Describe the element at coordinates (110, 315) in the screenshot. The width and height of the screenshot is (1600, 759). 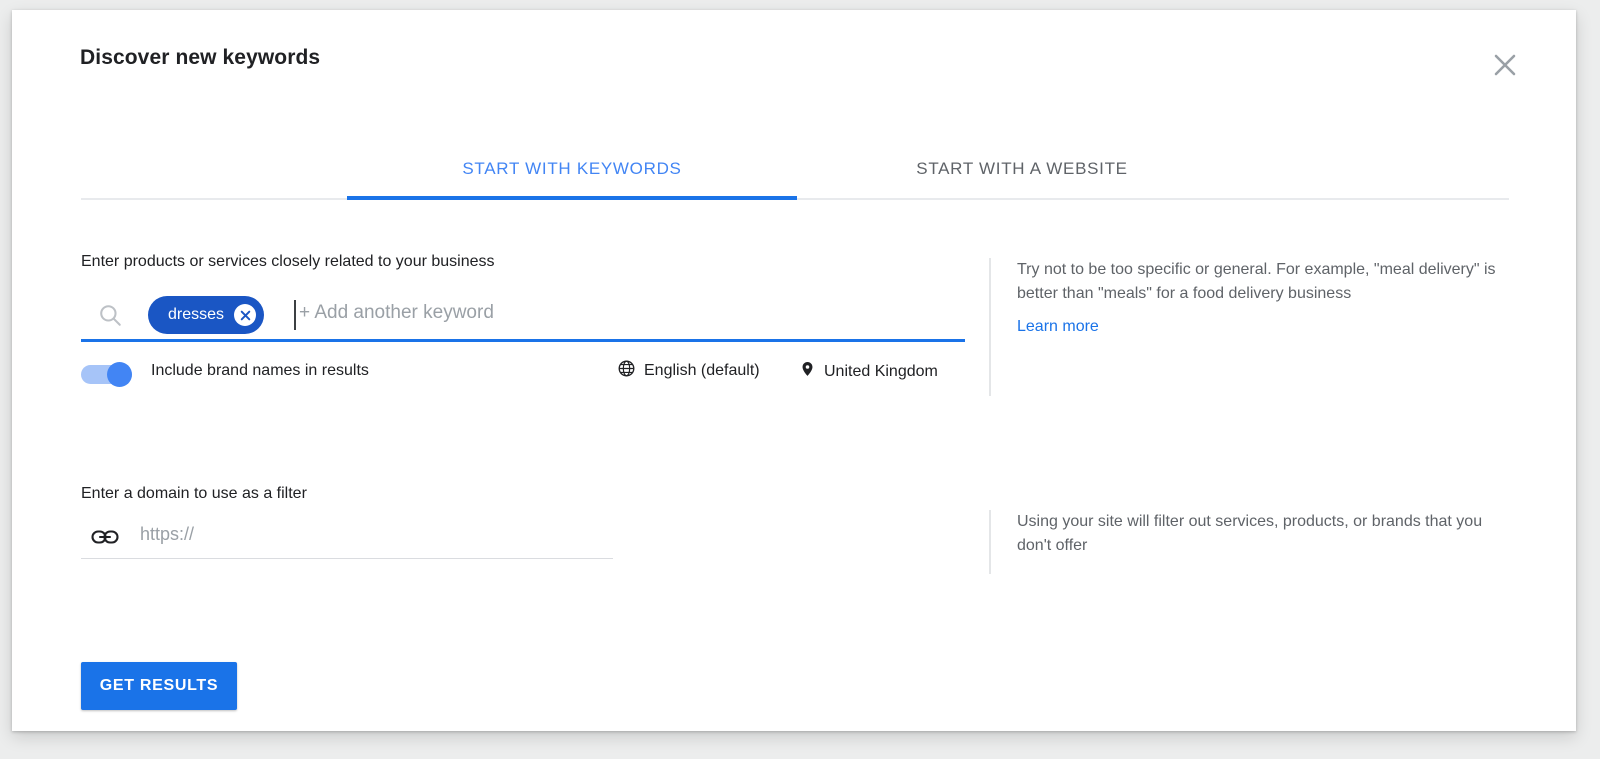
I see `search-icon` at that location.